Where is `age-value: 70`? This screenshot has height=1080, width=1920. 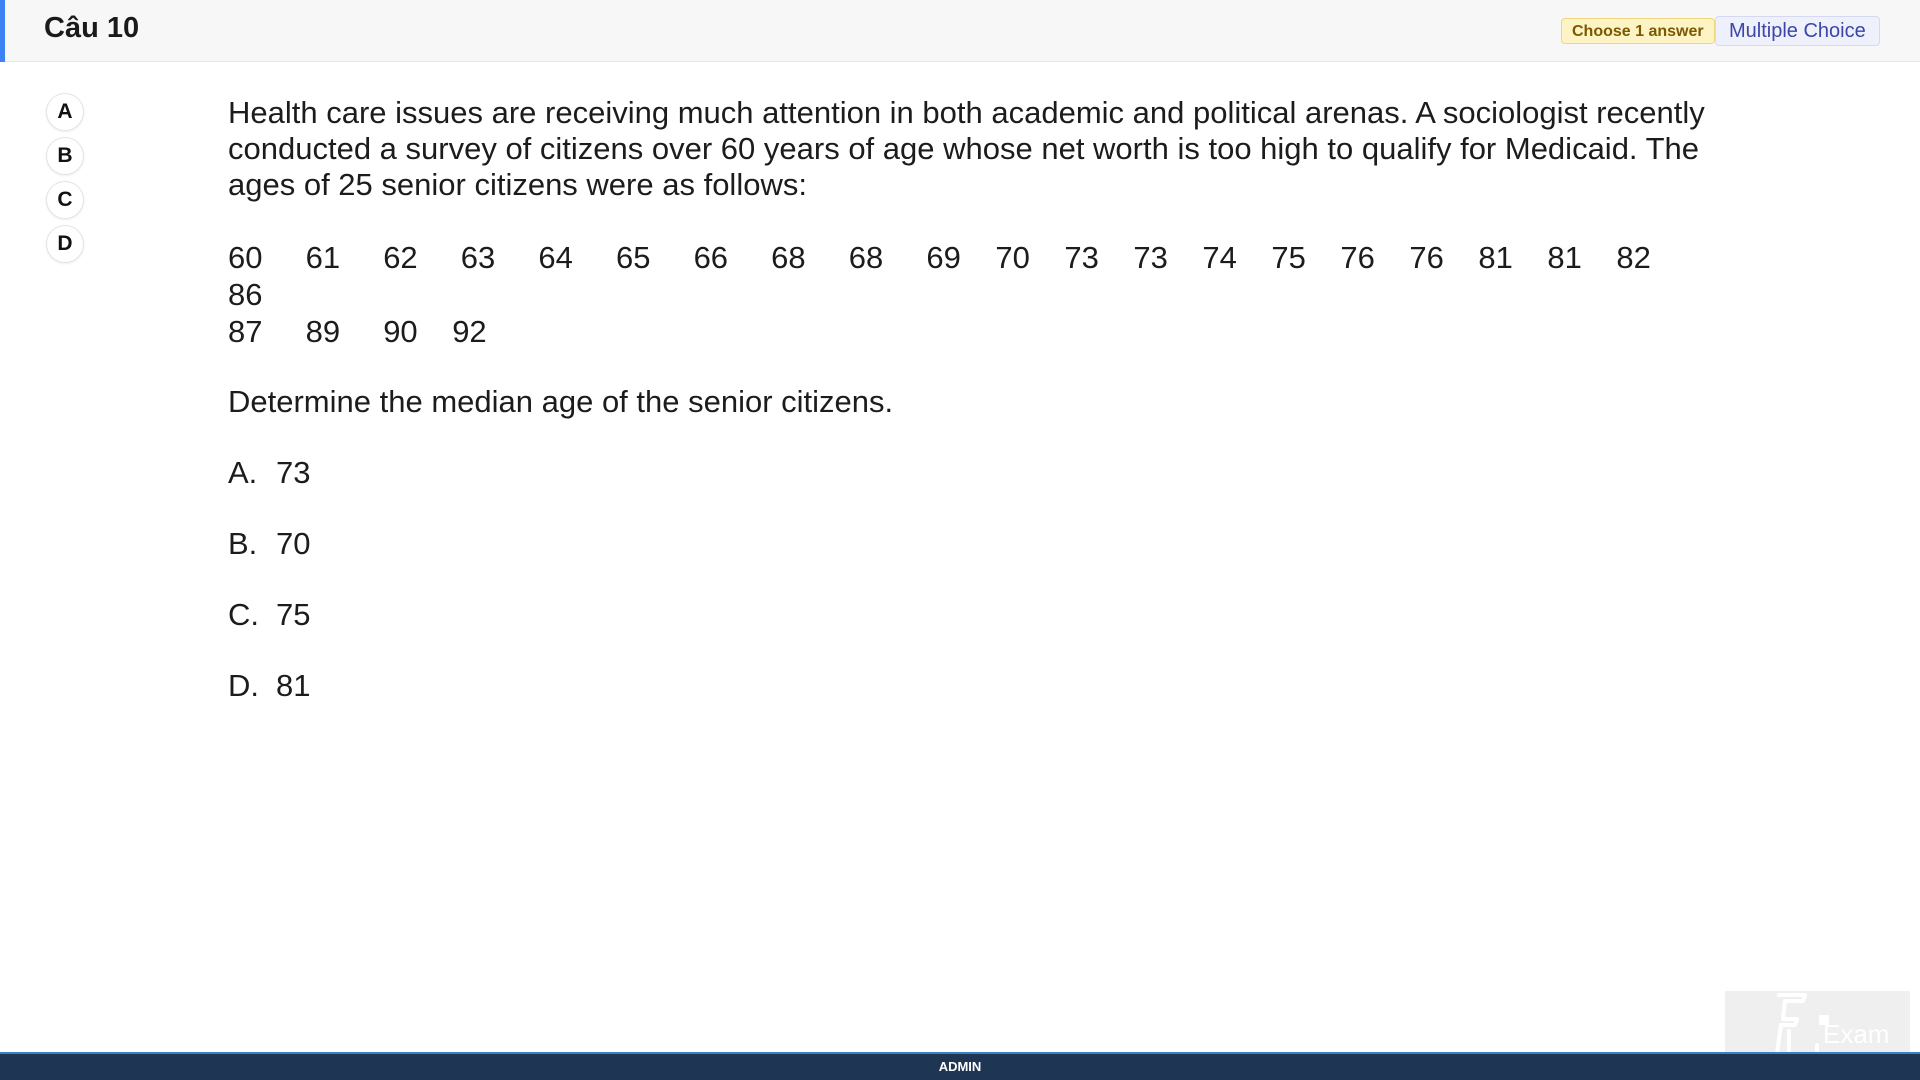 age-value: 70 is located at coordinates (1012, 257).